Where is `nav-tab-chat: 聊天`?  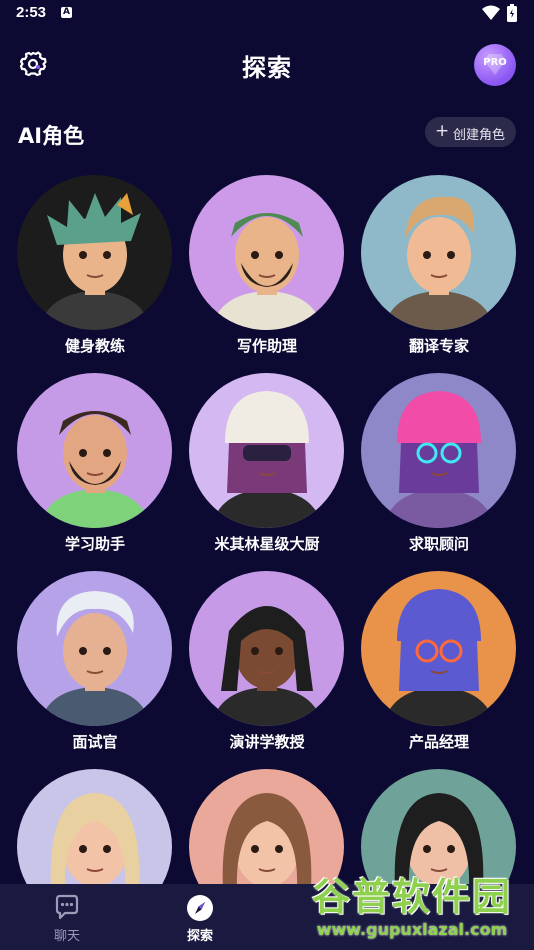
nav-tab-chat: 聊天 is located at coordinates (67, 917).